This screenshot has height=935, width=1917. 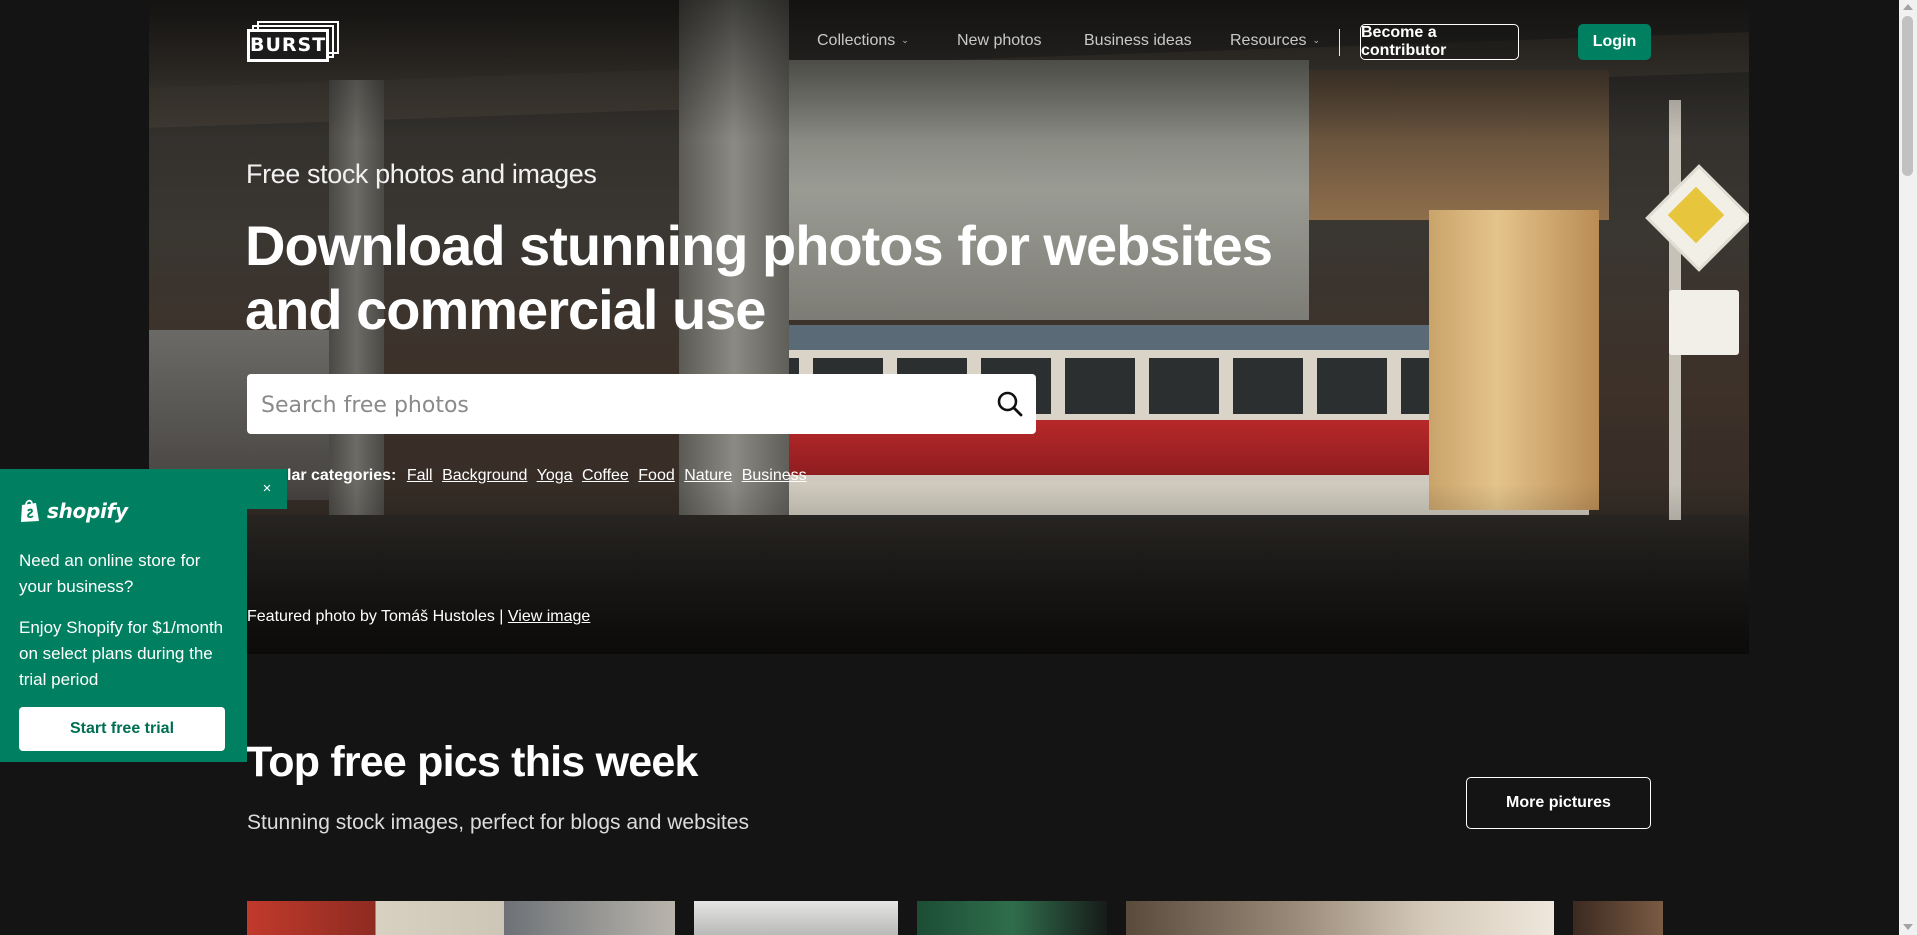 I want to click on category-link-business: Business, so click(x=774, y=475).